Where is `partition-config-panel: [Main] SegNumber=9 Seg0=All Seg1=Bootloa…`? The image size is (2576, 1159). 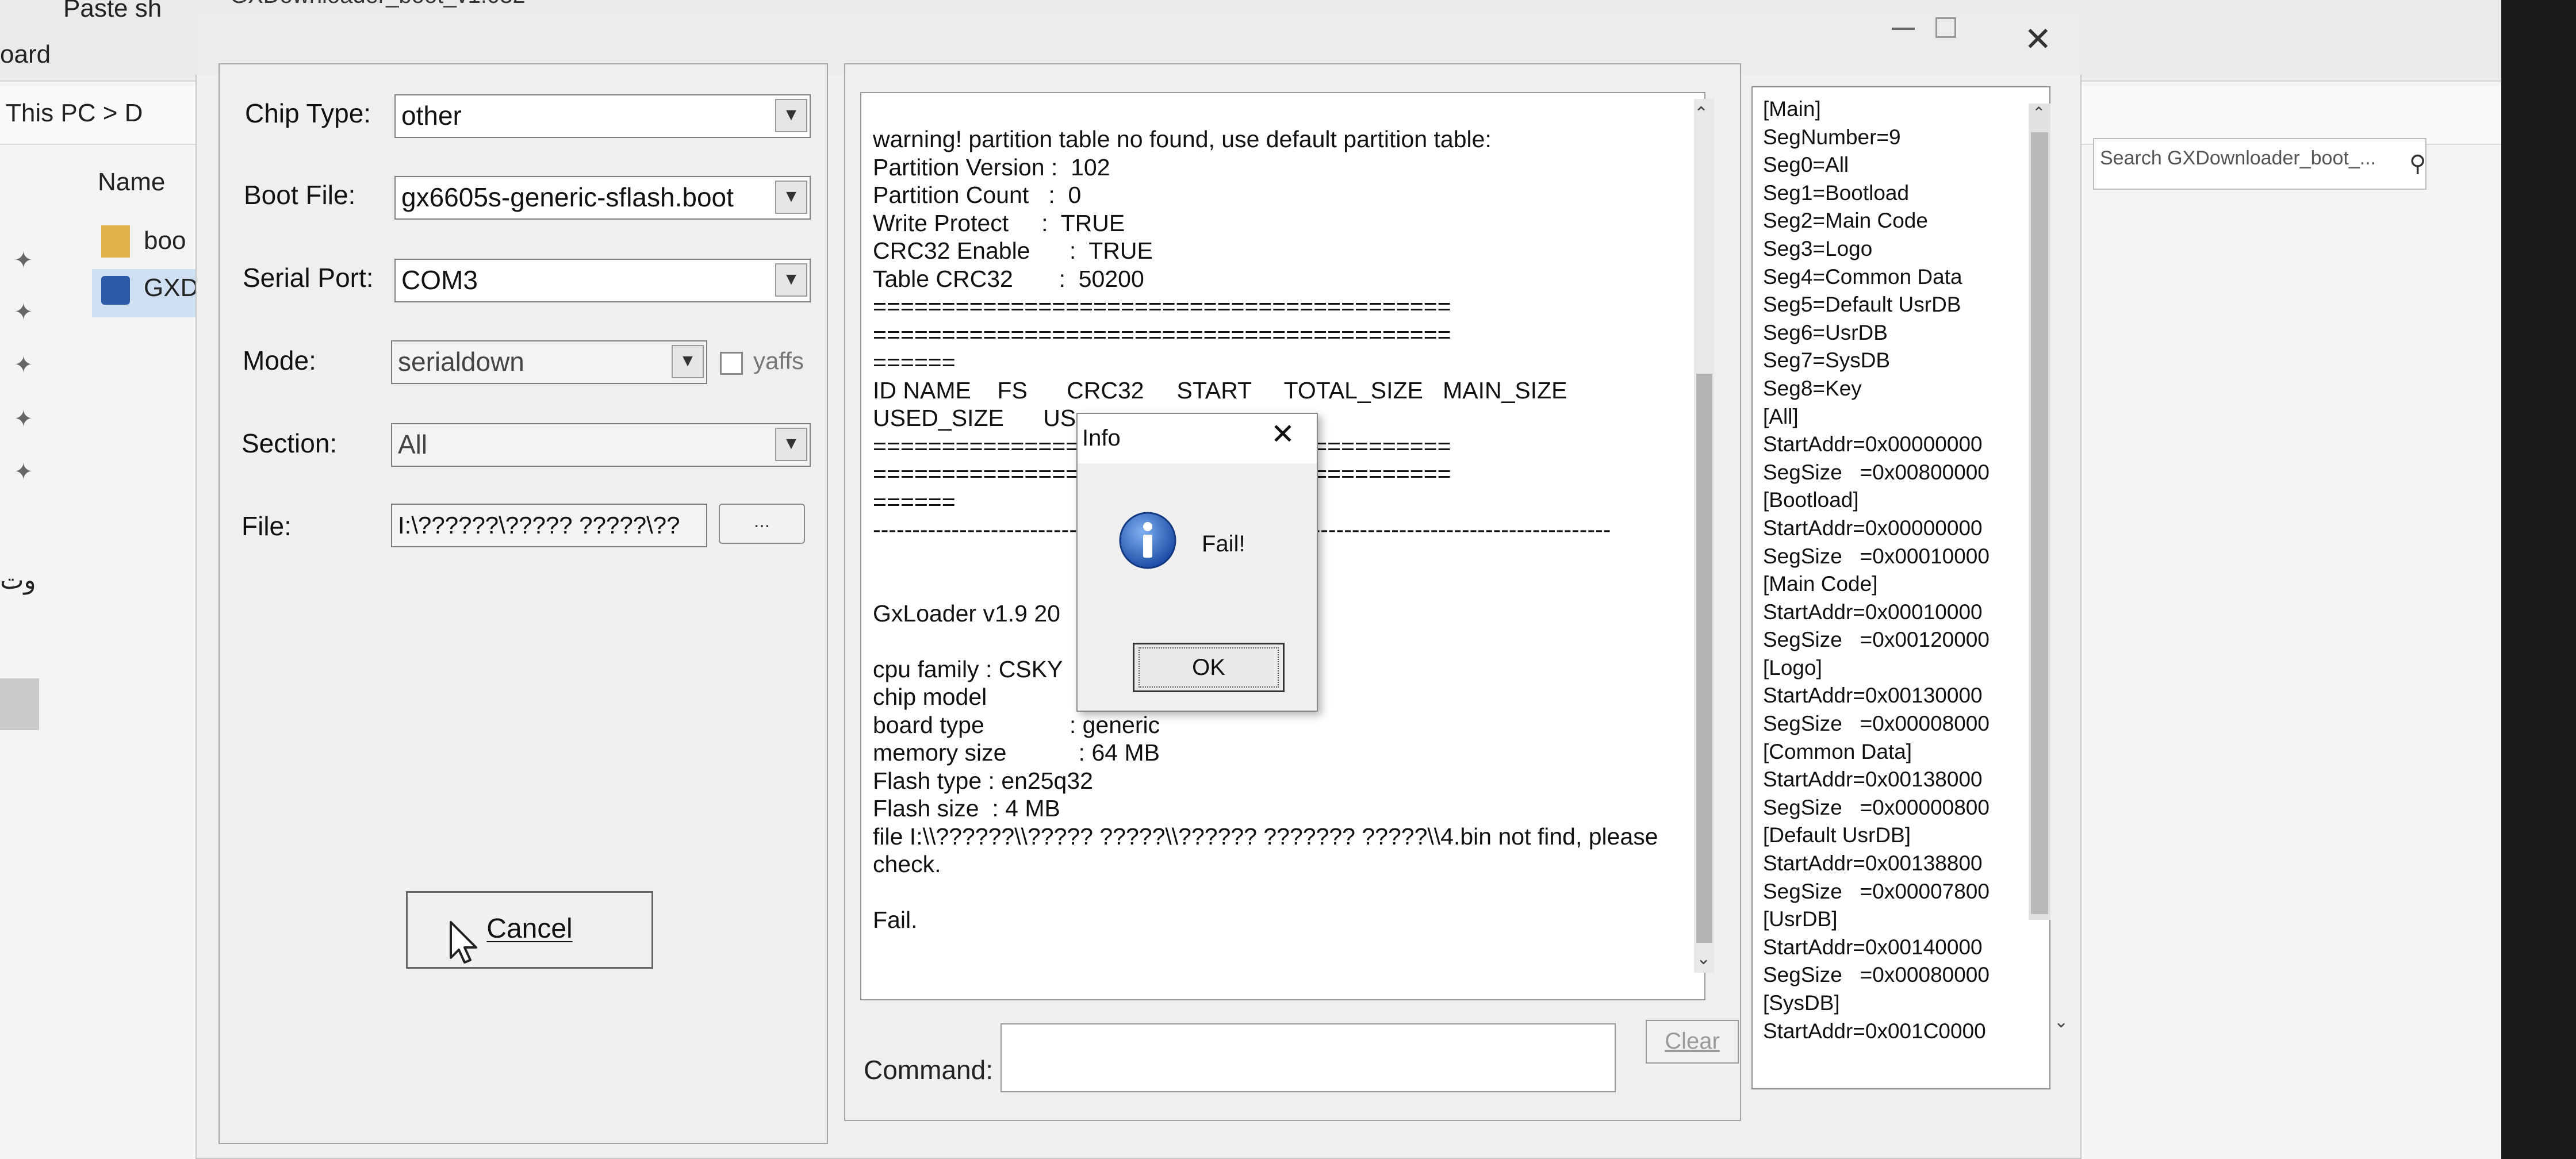 partition-config-panel: [Main] SegNumber=9 Seg0=All Seg1=Bootloa… is located at coordinates (1900, 587).